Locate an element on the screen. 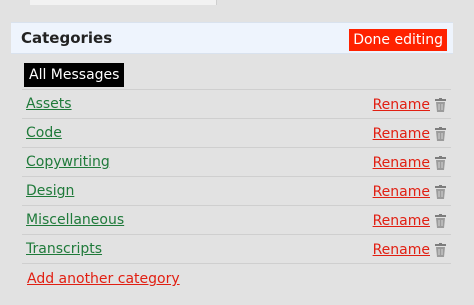 This screenshot has width=474, height=305. categories-header: Categories Done editing is located at coordinates (232, 38).